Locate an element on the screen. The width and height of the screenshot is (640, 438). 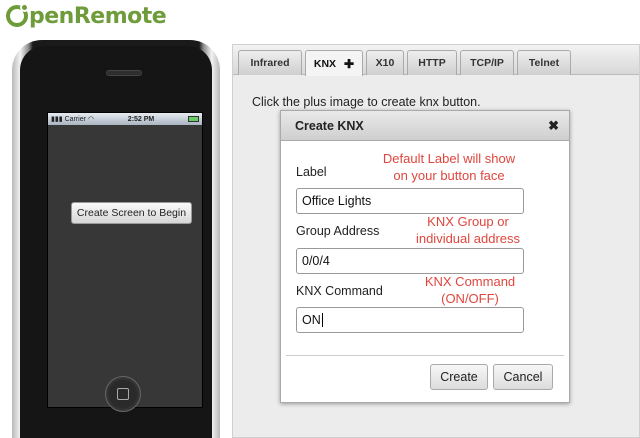
carrier-label: Carrier is located at coordinates (75, 119).